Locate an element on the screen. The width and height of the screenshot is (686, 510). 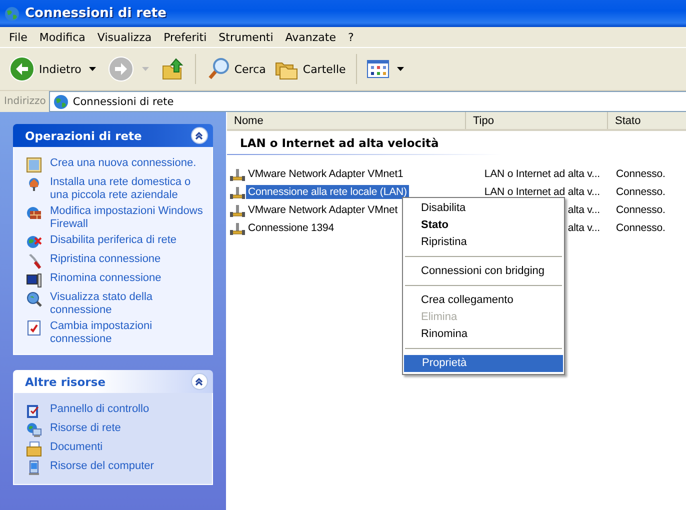
menu-item: Stato is located at coordinates (483, 225).